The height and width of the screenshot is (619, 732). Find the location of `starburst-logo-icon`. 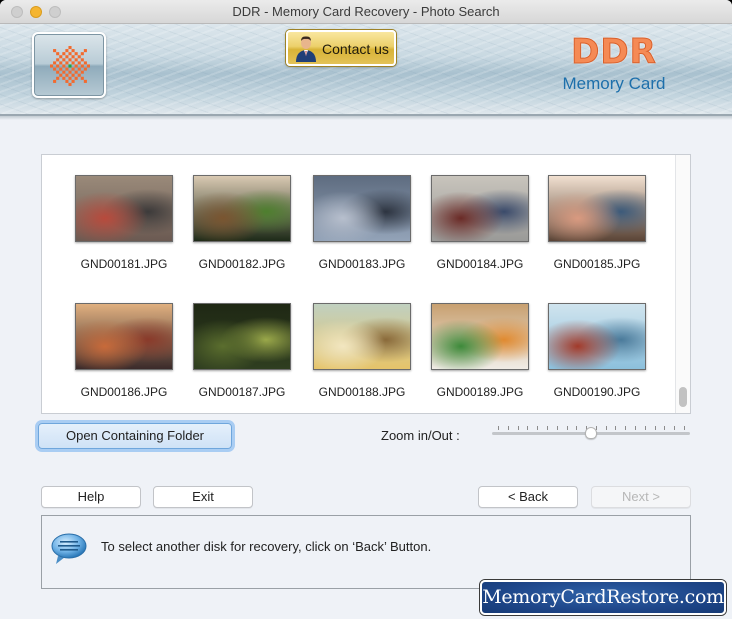

starburst-logo-icon is located at coordinates (70, 66).